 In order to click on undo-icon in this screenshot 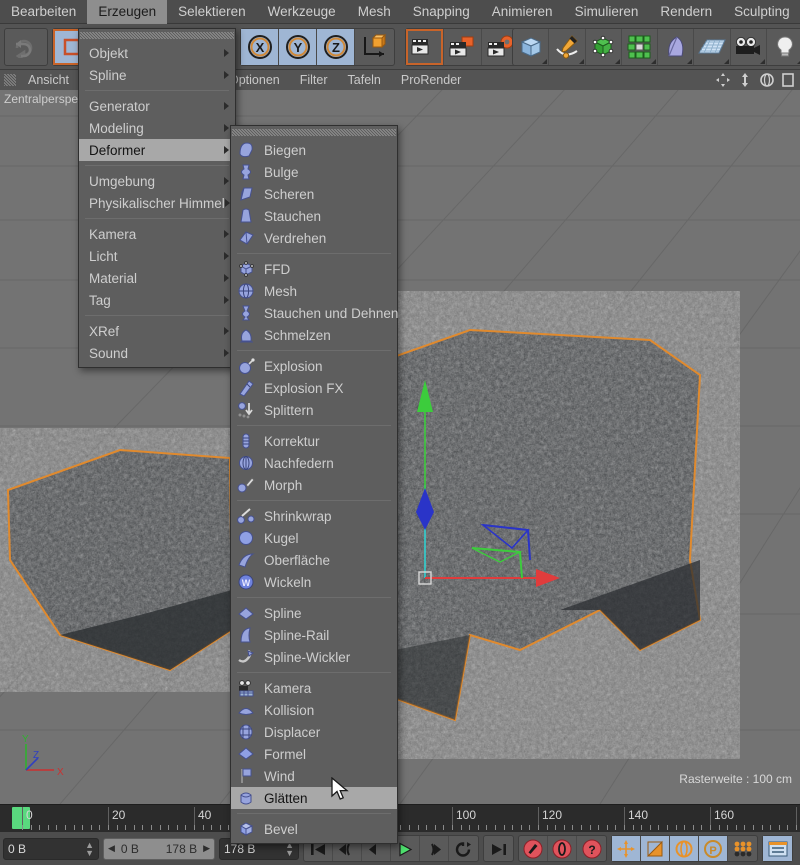, I will do `click(24, 47)`.